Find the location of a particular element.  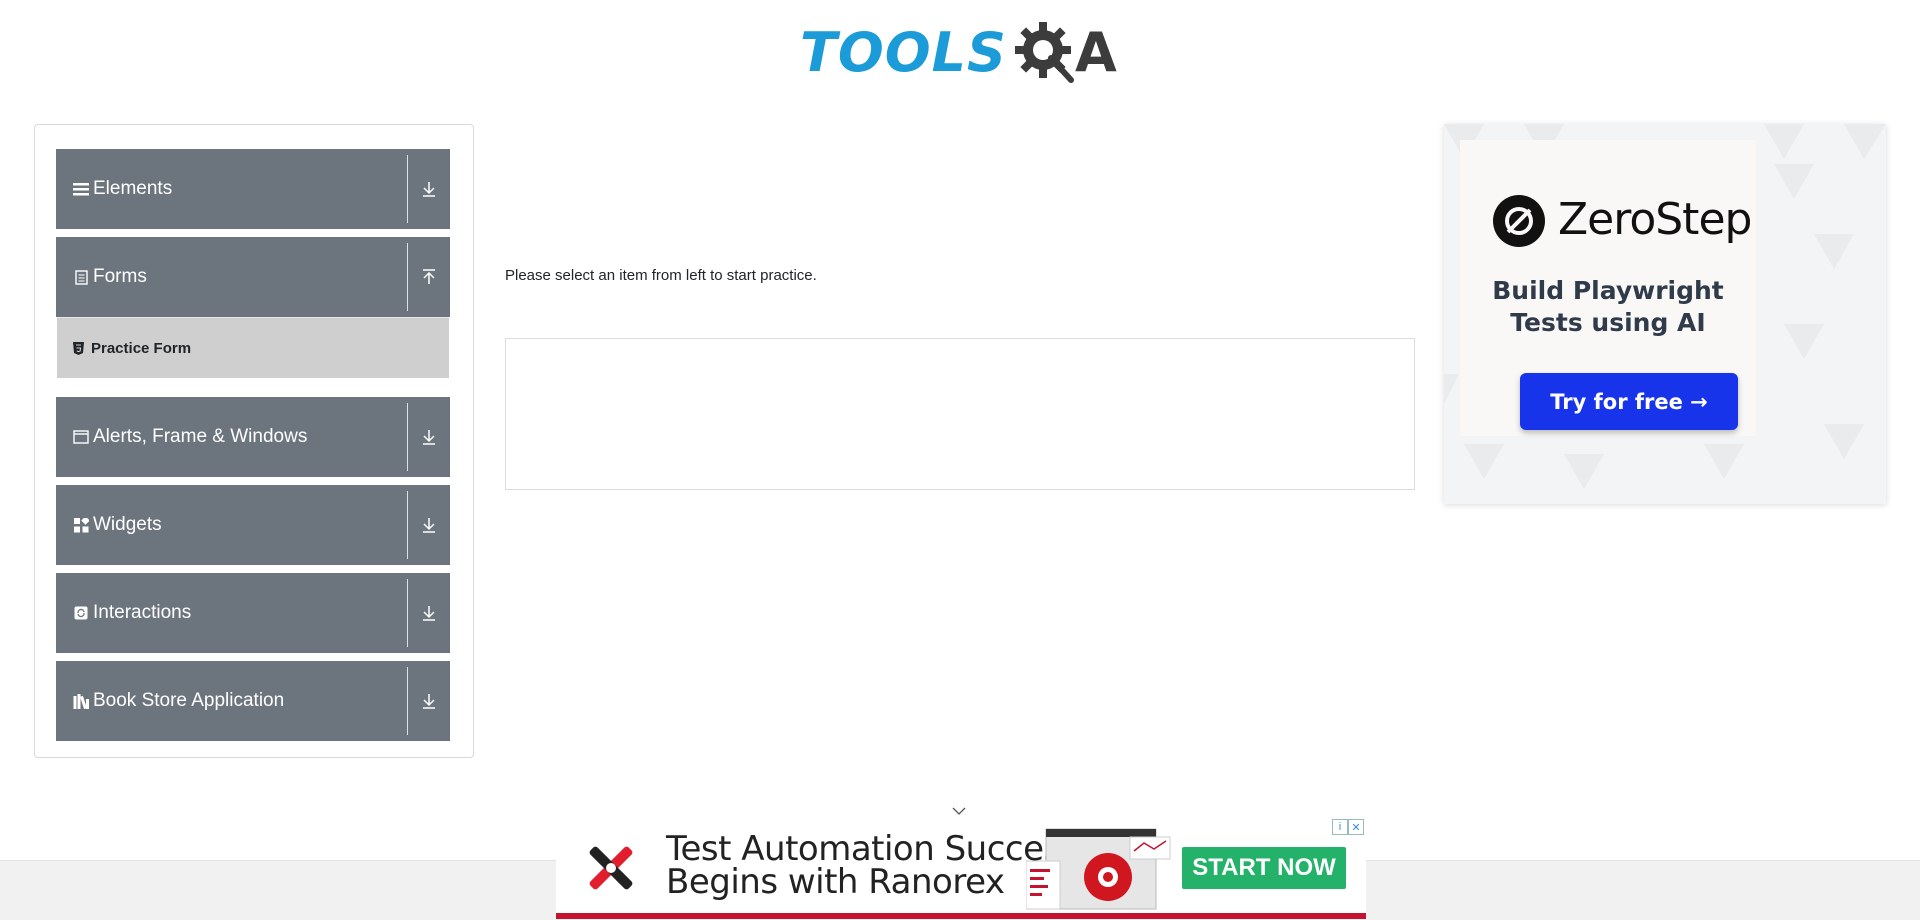

sidebar-item-practice-form: Practice Form is located at coordinates (253, 347).